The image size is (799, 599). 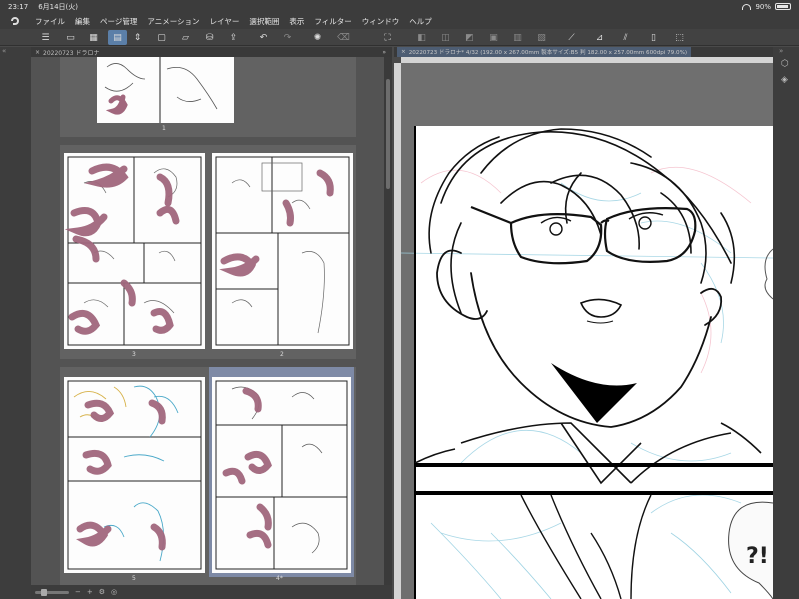 What do you see at coordinates (45, 37) in the screenshot?
I see `hamburger-menu-icon: ☰` at bounding box center [45, 37].